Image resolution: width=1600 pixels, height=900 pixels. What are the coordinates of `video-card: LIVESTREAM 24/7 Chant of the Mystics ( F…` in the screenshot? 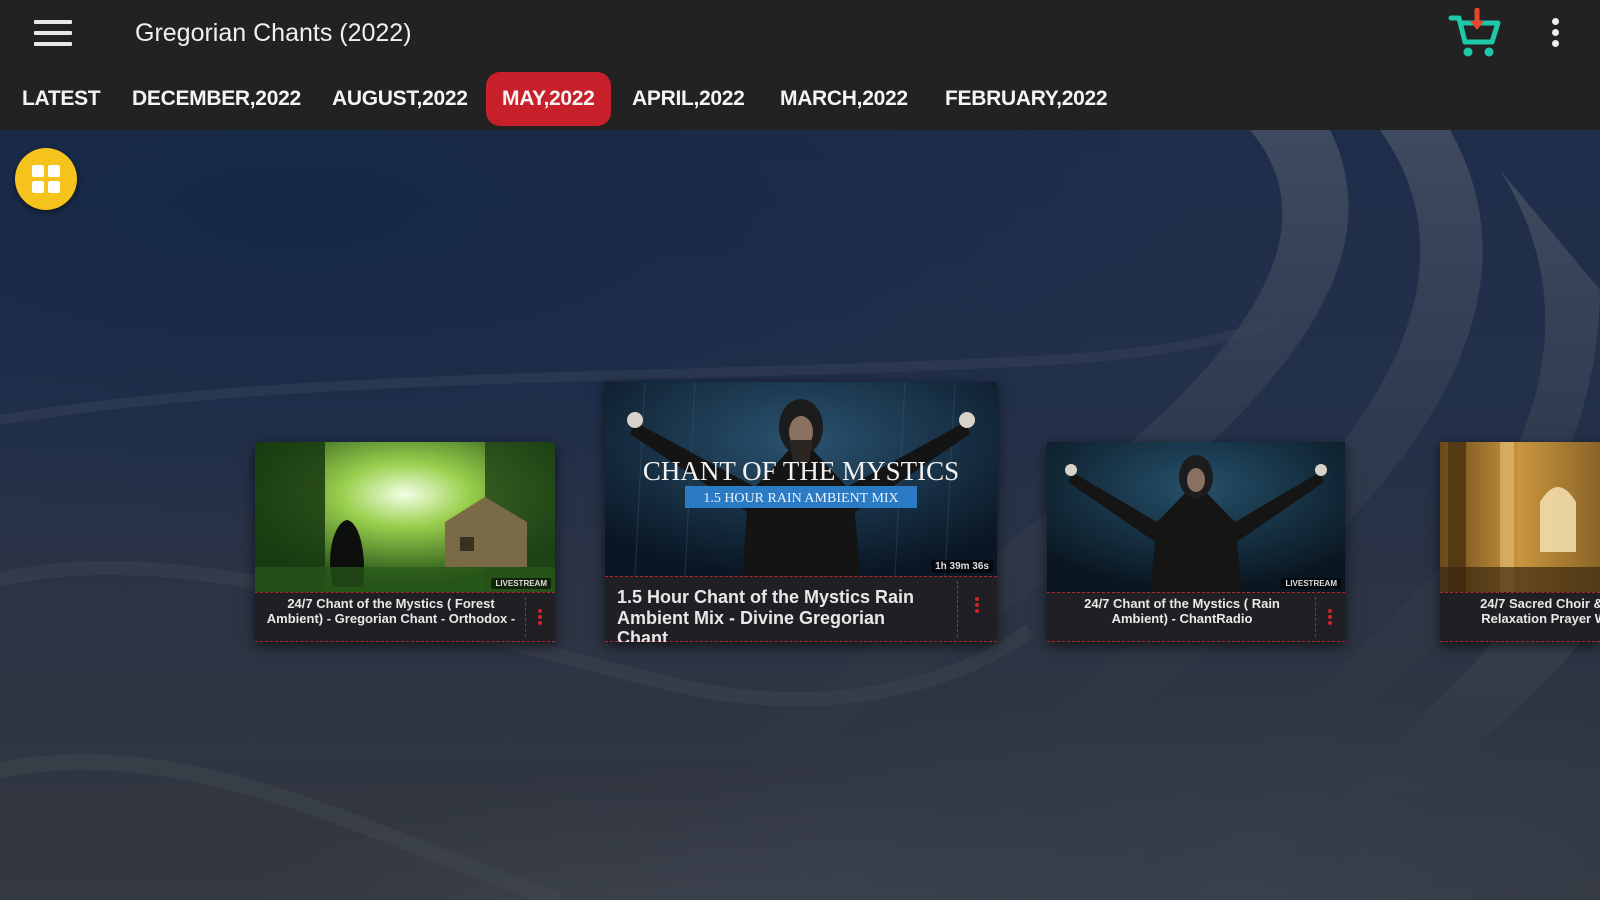 It's located at (405, 542).